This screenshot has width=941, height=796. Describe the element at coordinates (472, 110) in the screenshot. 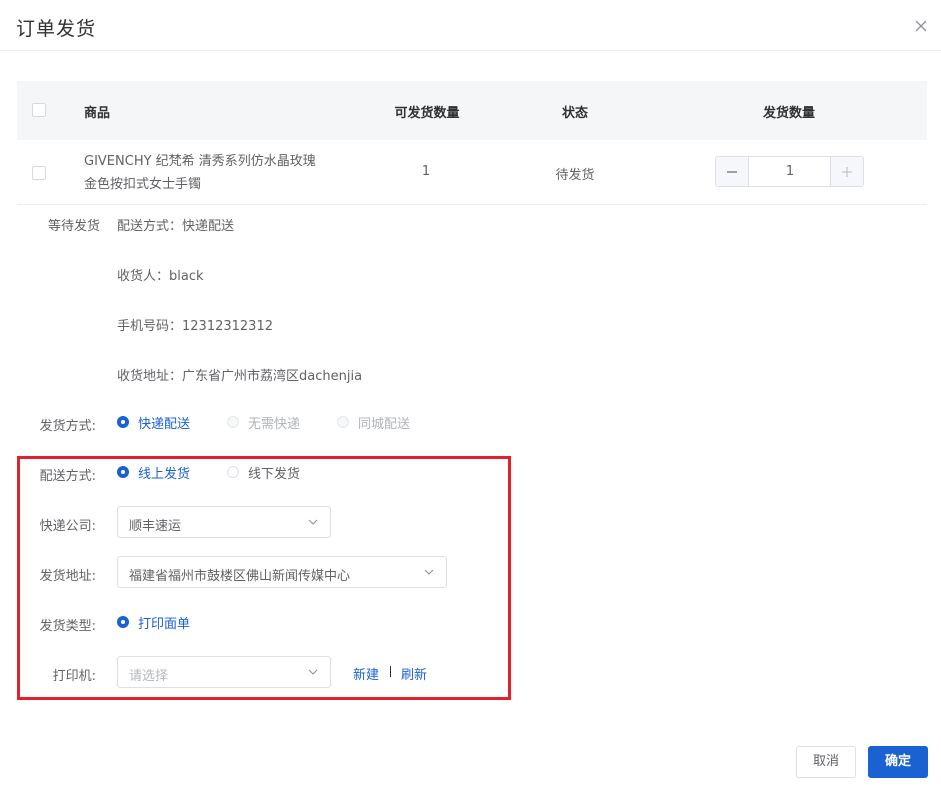

I see `table-header: 商品 可发货数量 状态 发货数量` at that location.